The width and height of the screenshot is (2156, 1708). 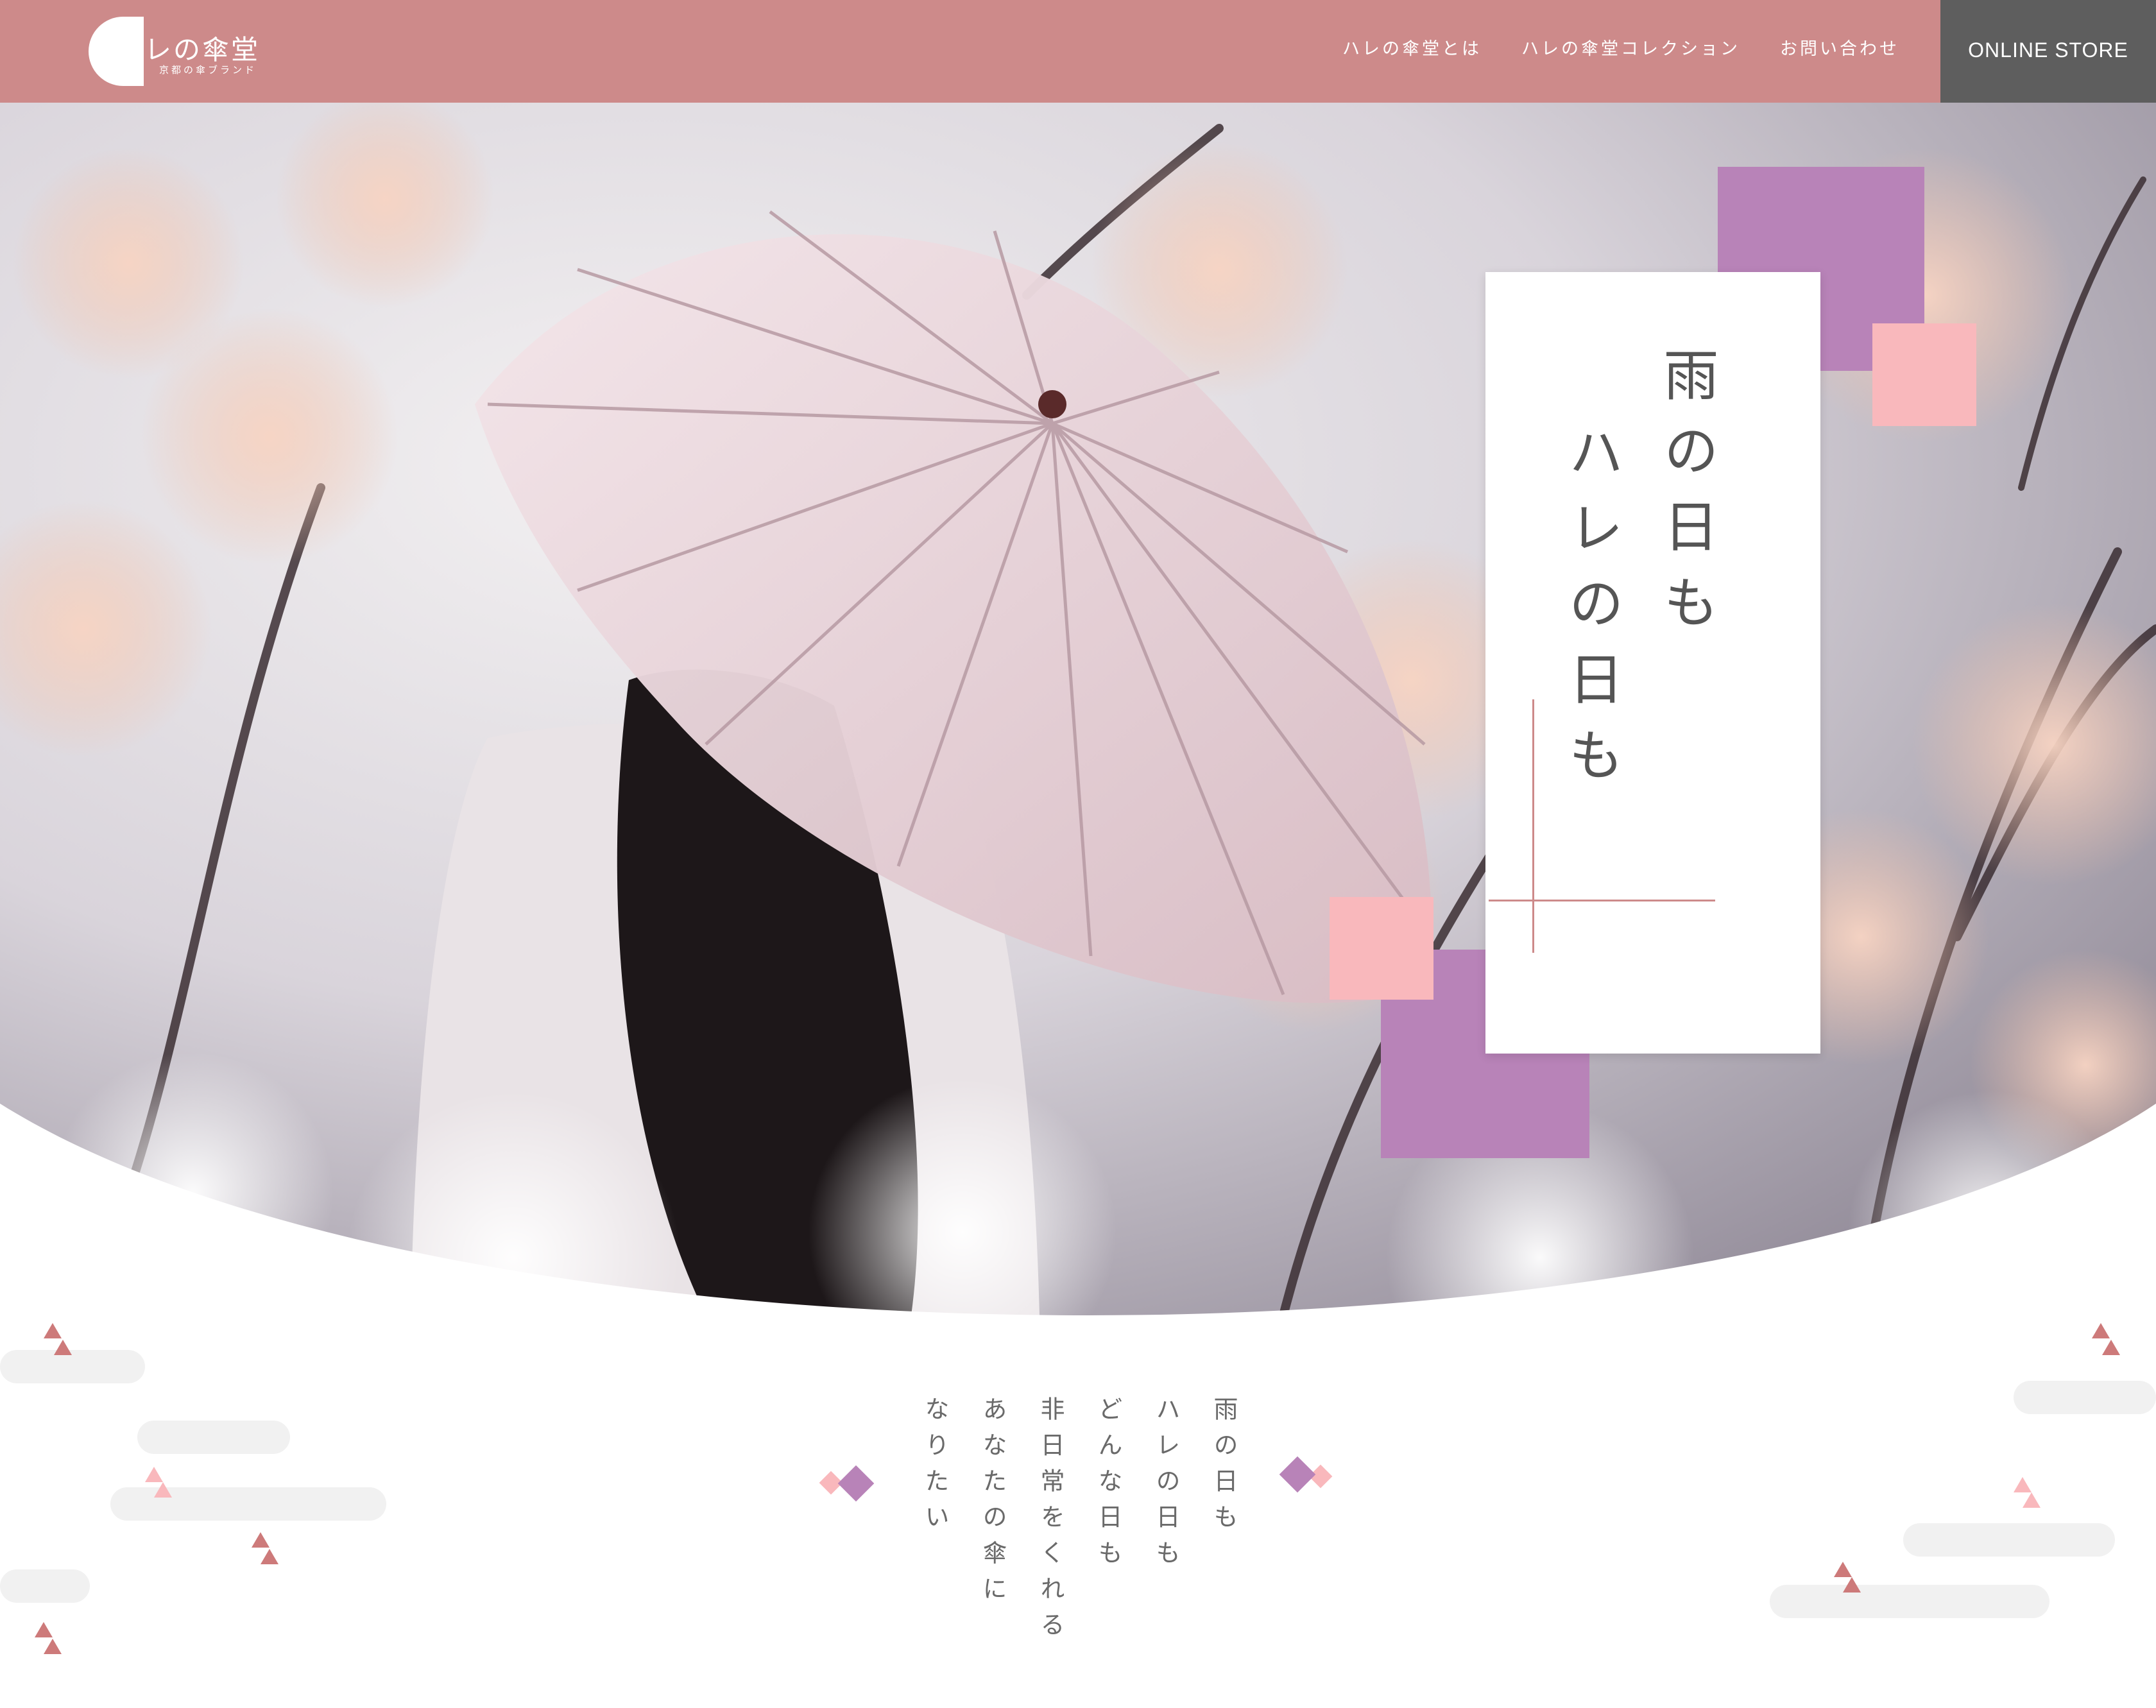 I want to click on message-line-1: 雨の日も, so click(x=1224, y=1468).